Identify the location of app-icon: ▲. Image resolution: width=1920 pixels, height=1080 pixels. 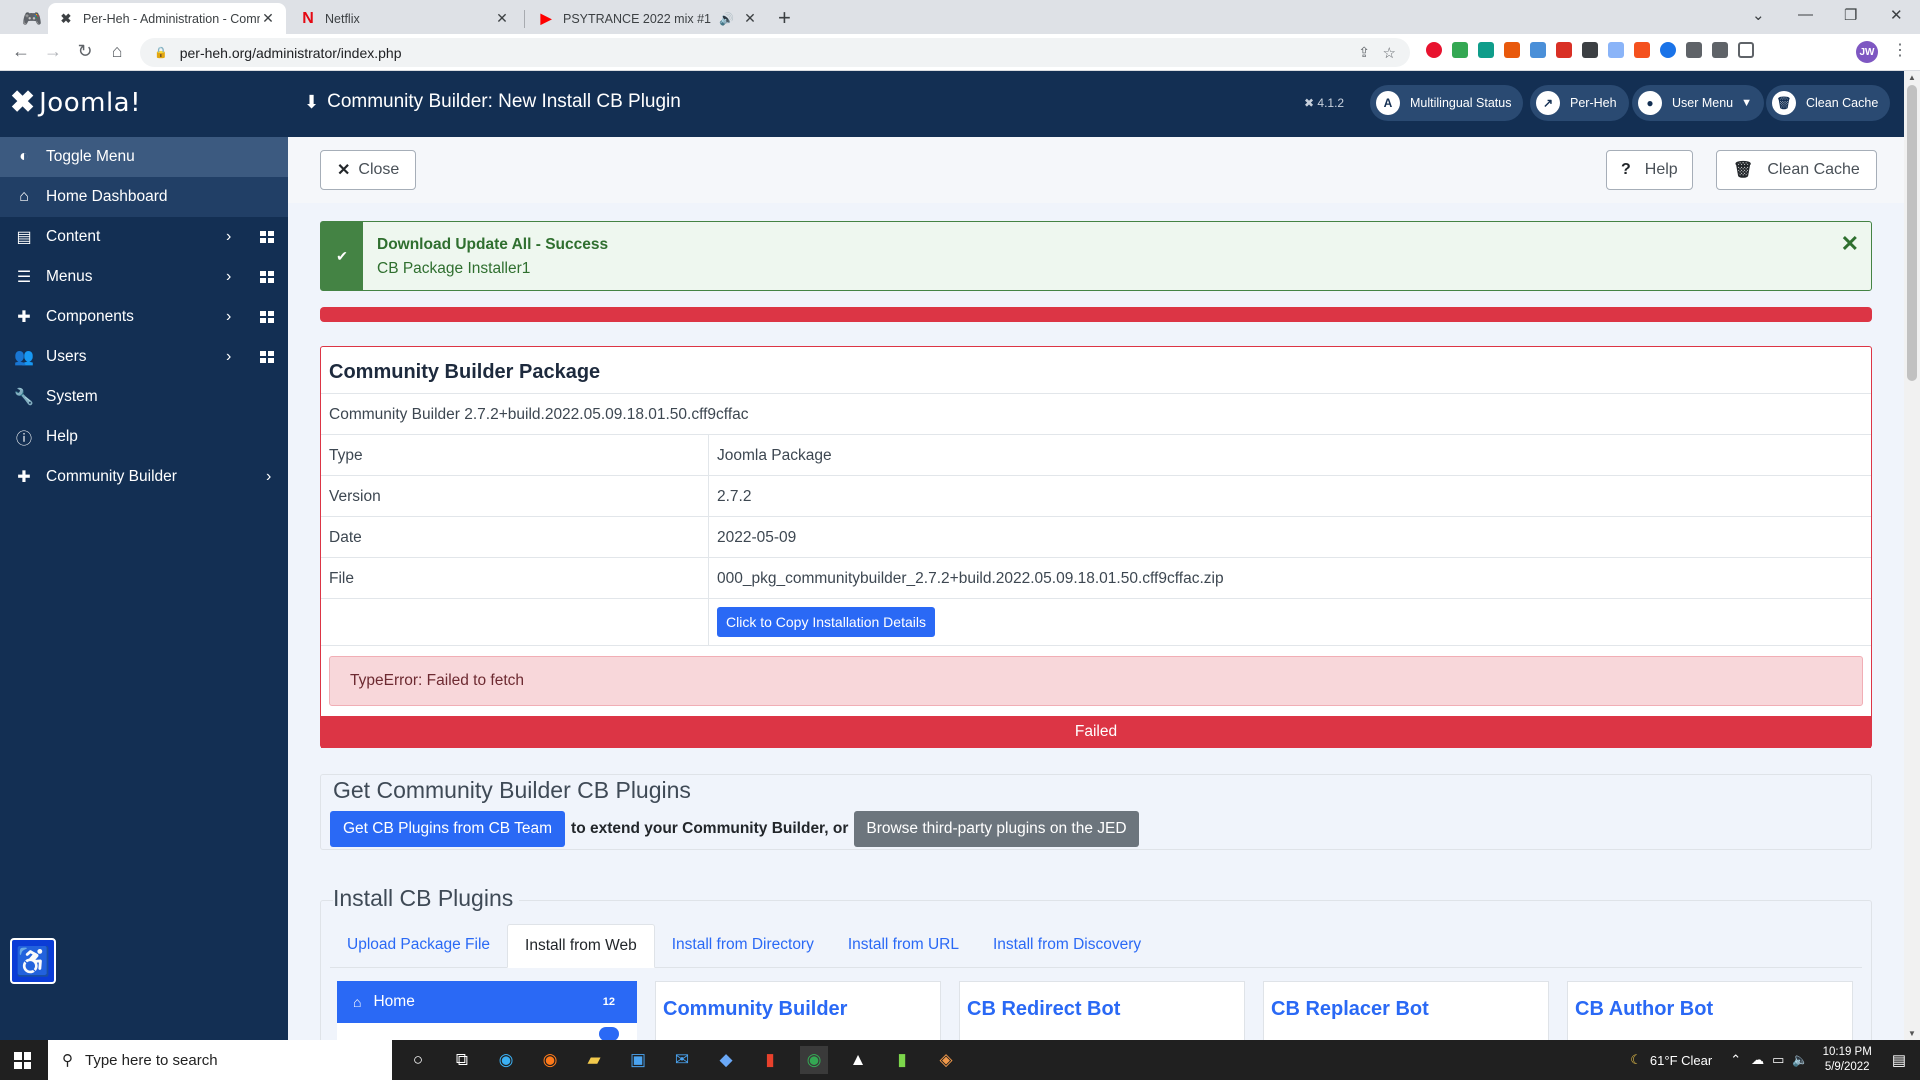
(858, 1060).